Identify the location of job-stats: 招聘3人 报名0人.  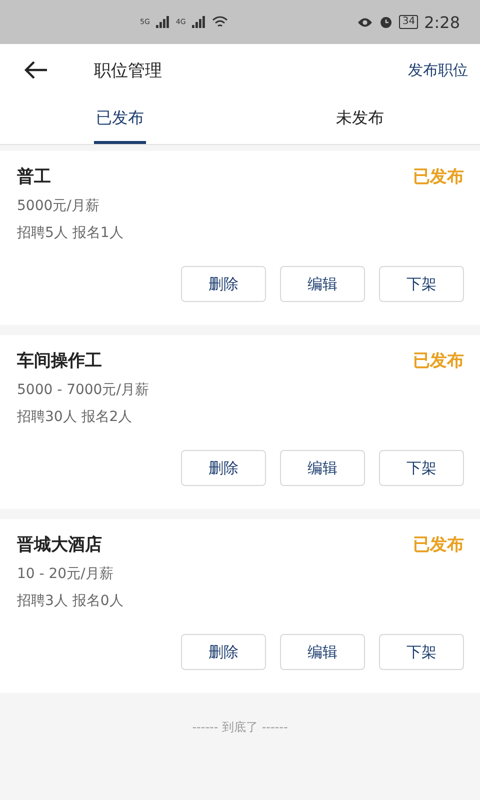
(70, 601).